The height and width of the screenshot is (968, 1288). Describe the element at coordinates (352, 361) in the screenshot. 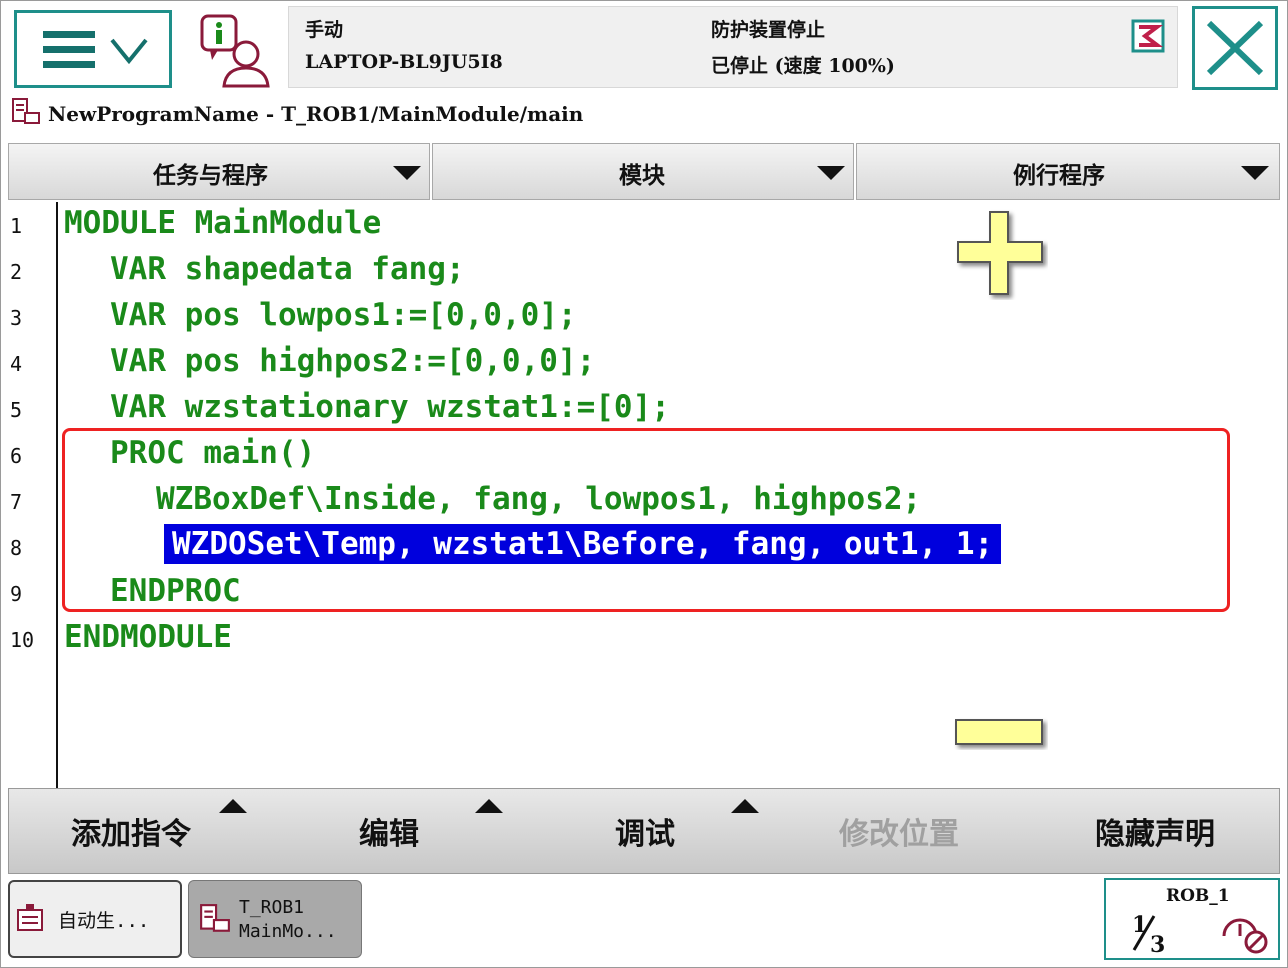

I see `code-line: VAR pos highpos2:=[0,0,0];` at that location.